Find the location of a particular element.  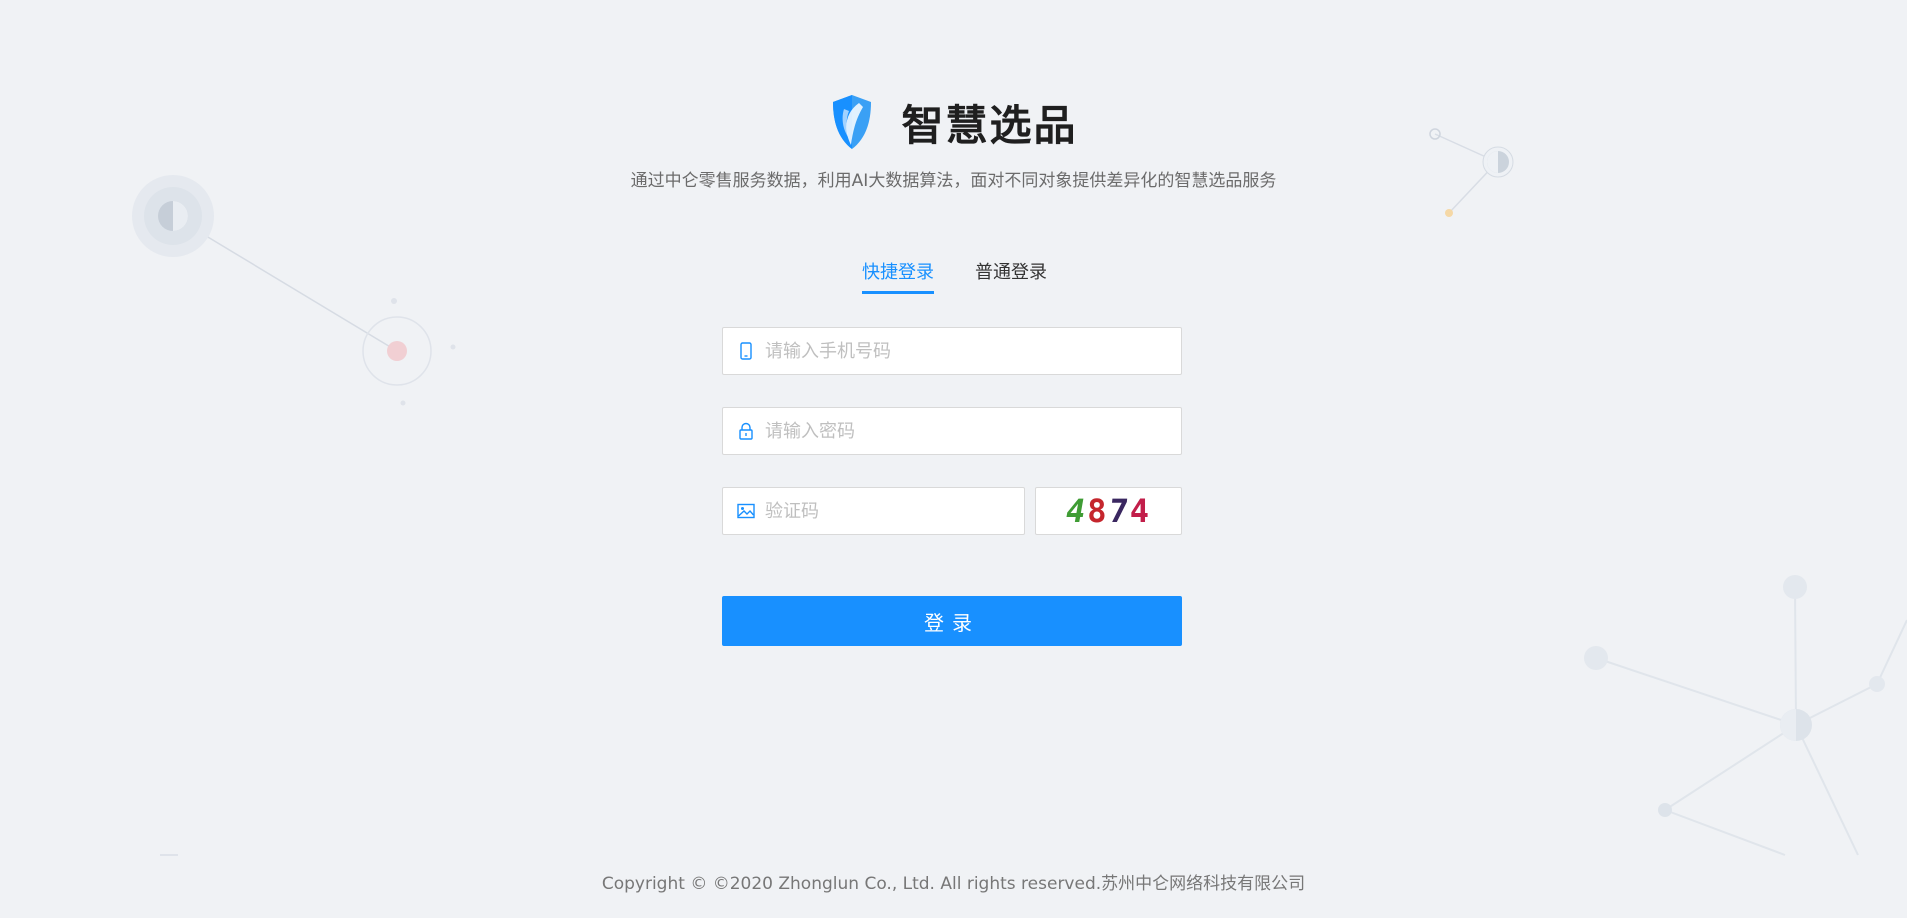

brand-header: 智慧选品 is located at coordinates (953, 123).